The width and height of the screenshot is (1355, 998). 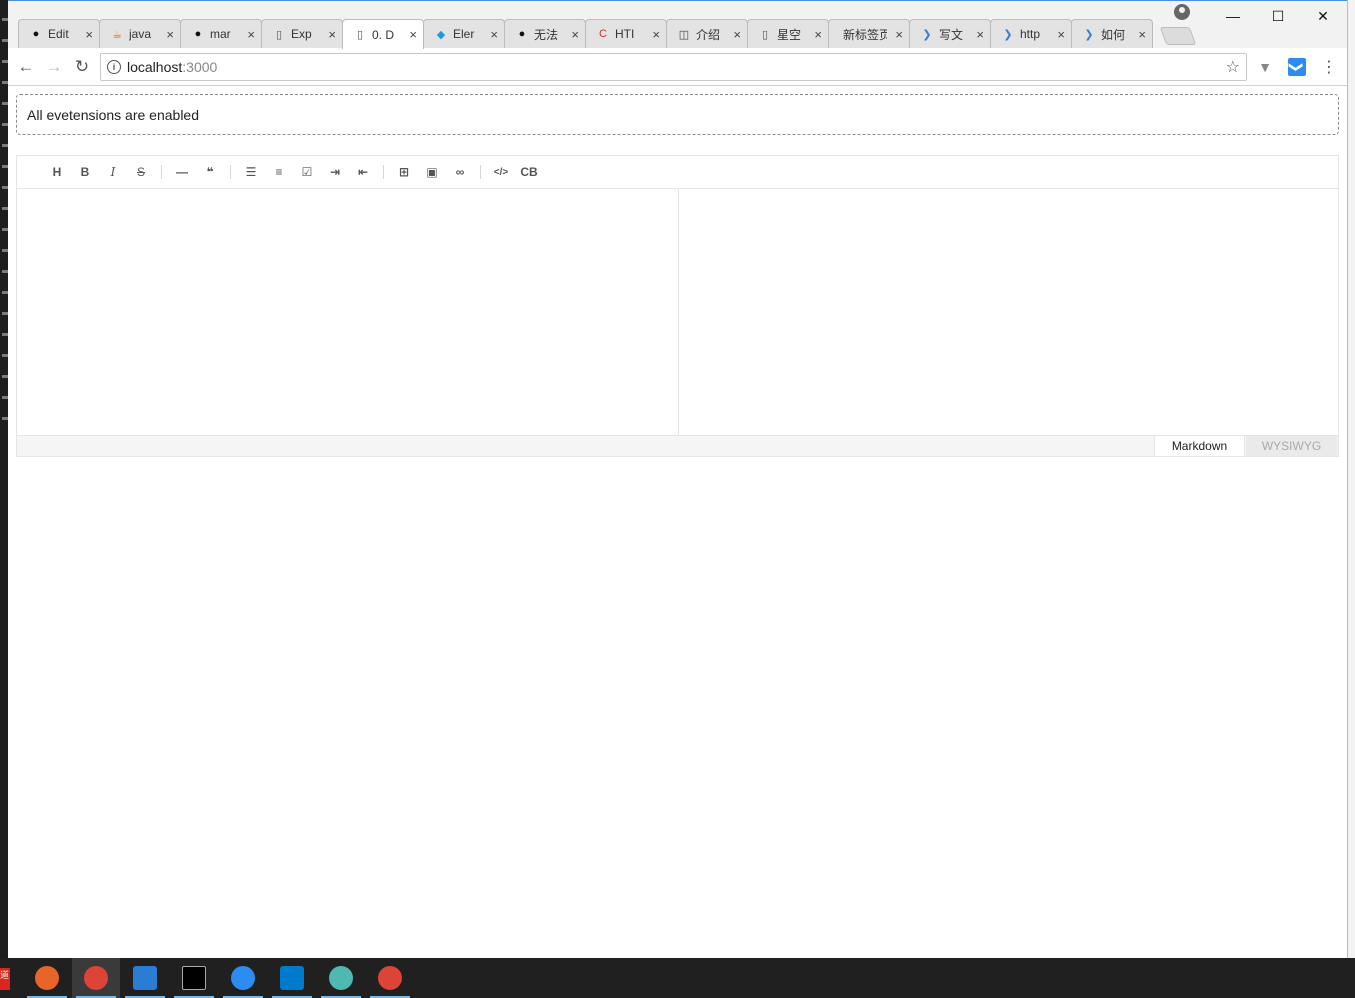 What do you see at coordinates (85, 172) in the screenshot?
I see `bold-button: B` at bounding box center [85, 172].